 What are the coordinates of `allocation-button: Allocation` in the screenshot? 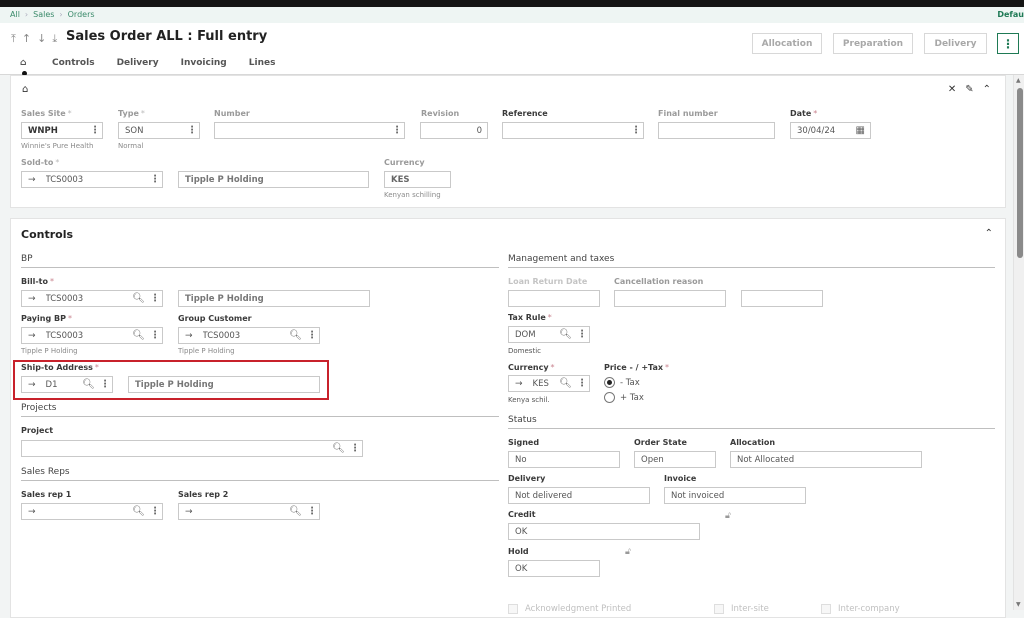 It's located at (787, 43).